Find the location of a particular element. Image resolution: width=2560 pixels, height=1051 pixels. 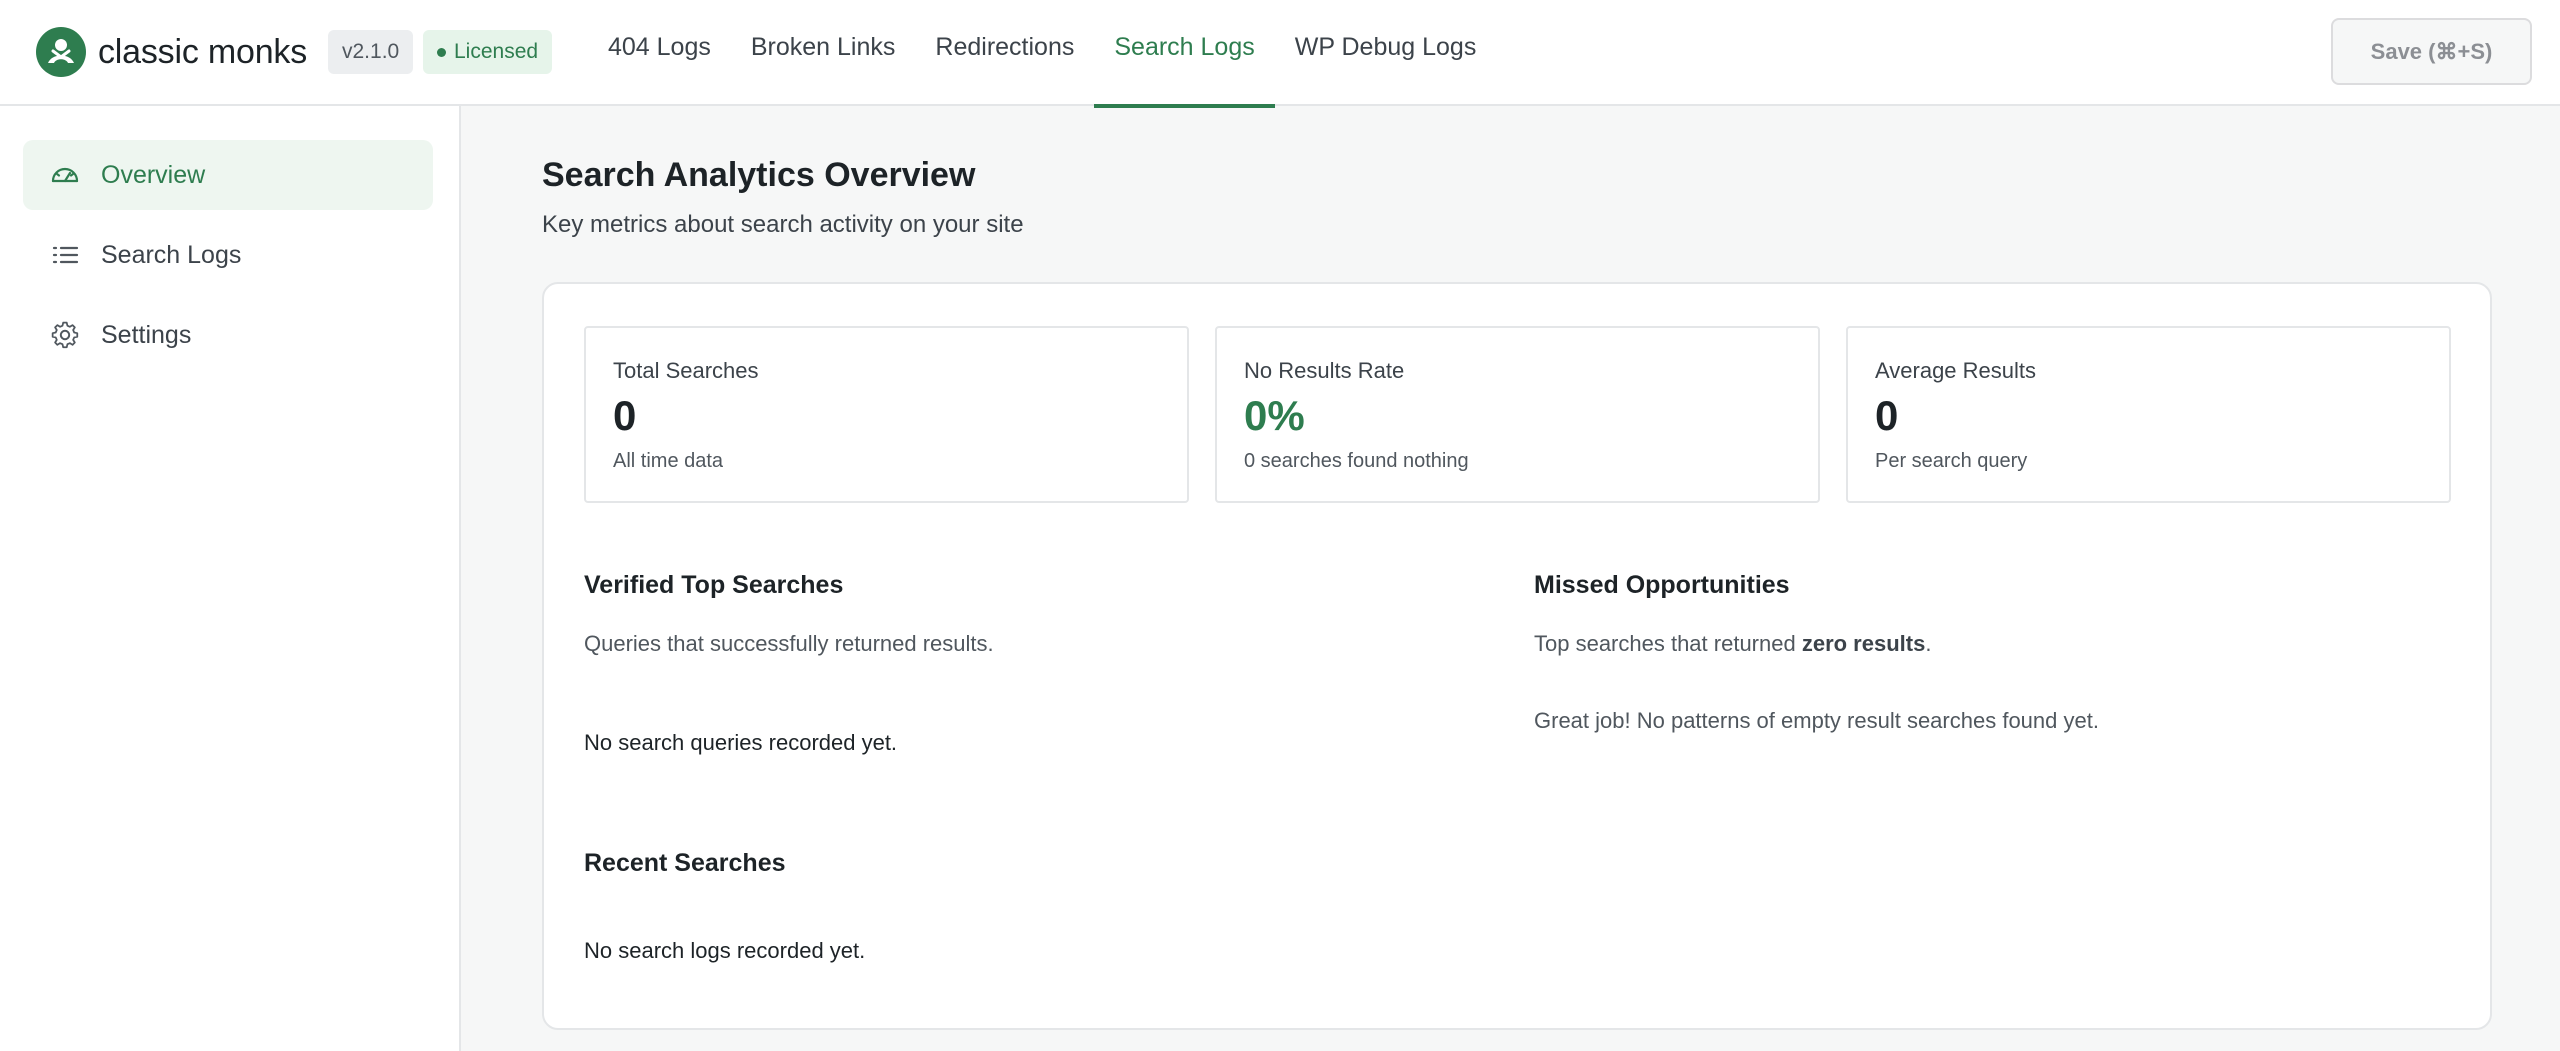

stat-card-average-results: Average Results 0 Per search query is located at coordinates (2148, 414).